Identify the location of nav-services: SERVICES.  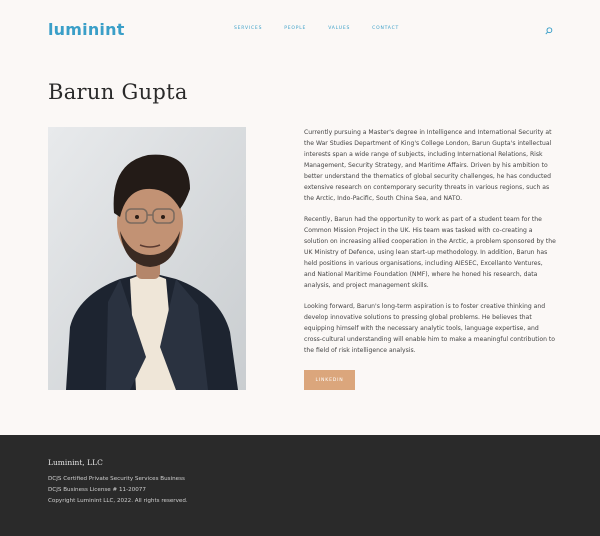
(248, 28).